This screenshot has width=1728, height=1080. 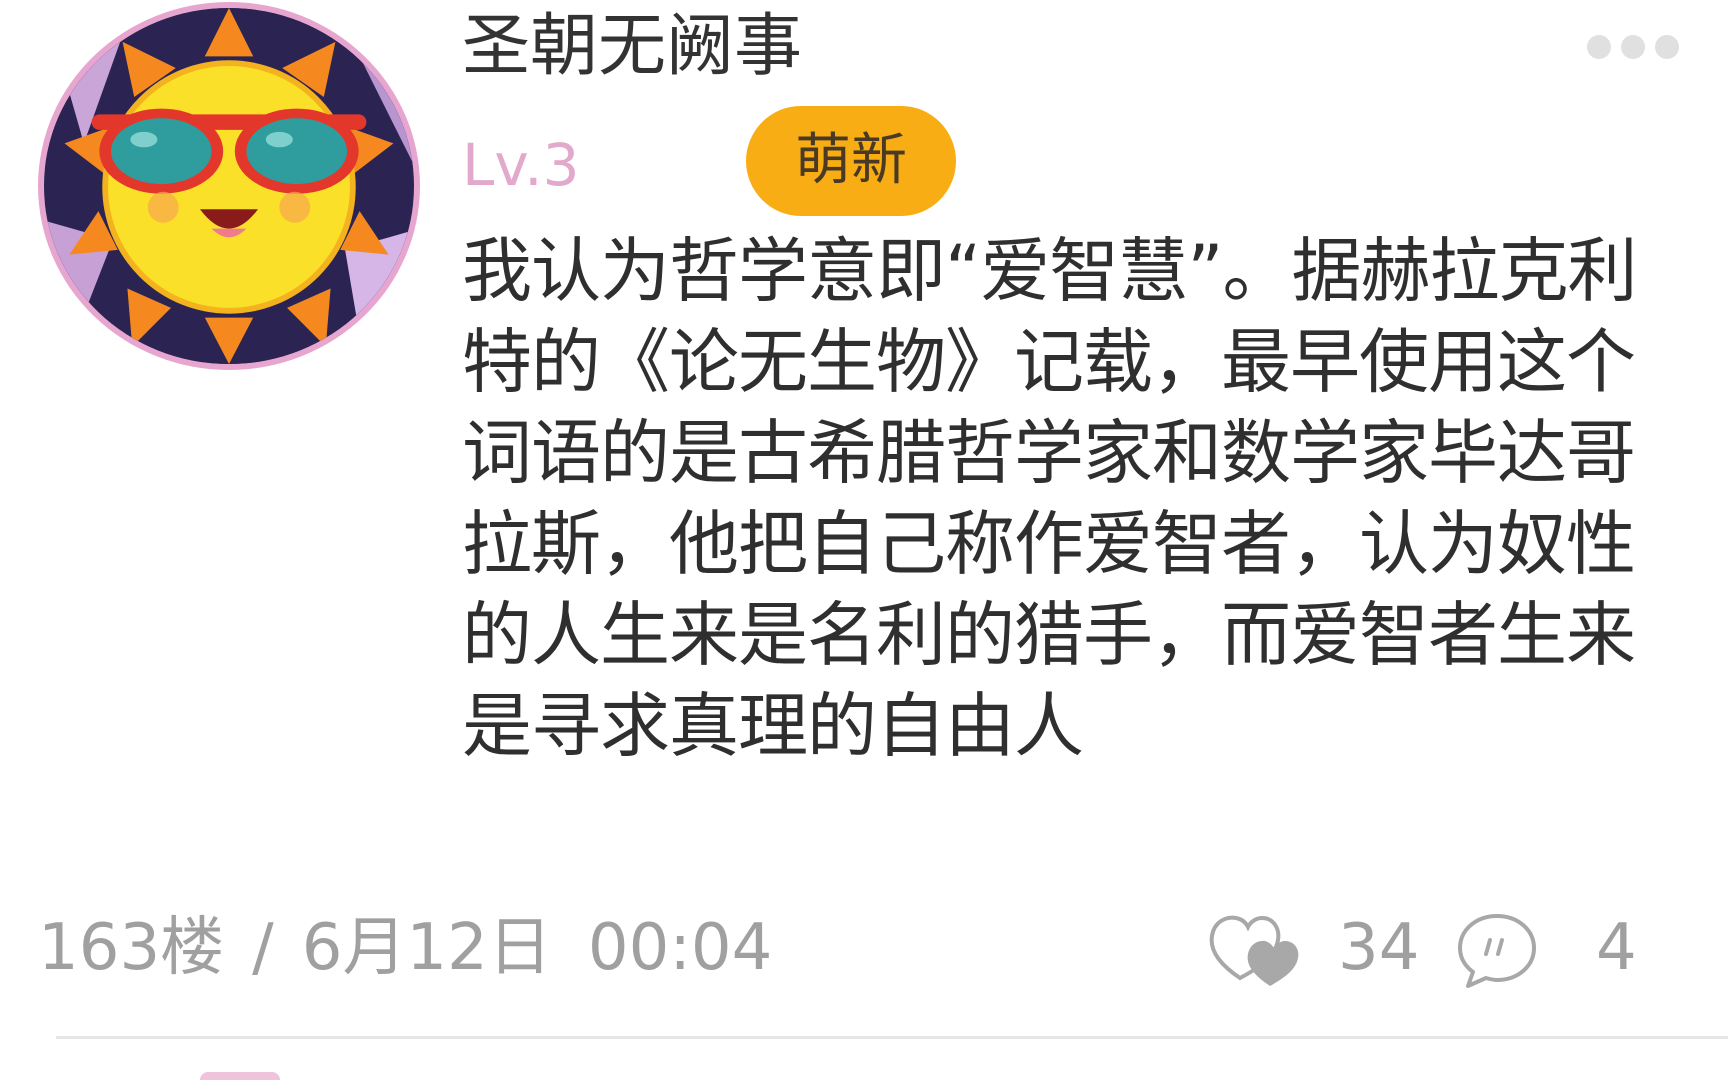 What do you see at coordinates (426, 948) in the screenshot?
I see `post-date: 6月12日` at bounding box center [426, 948].